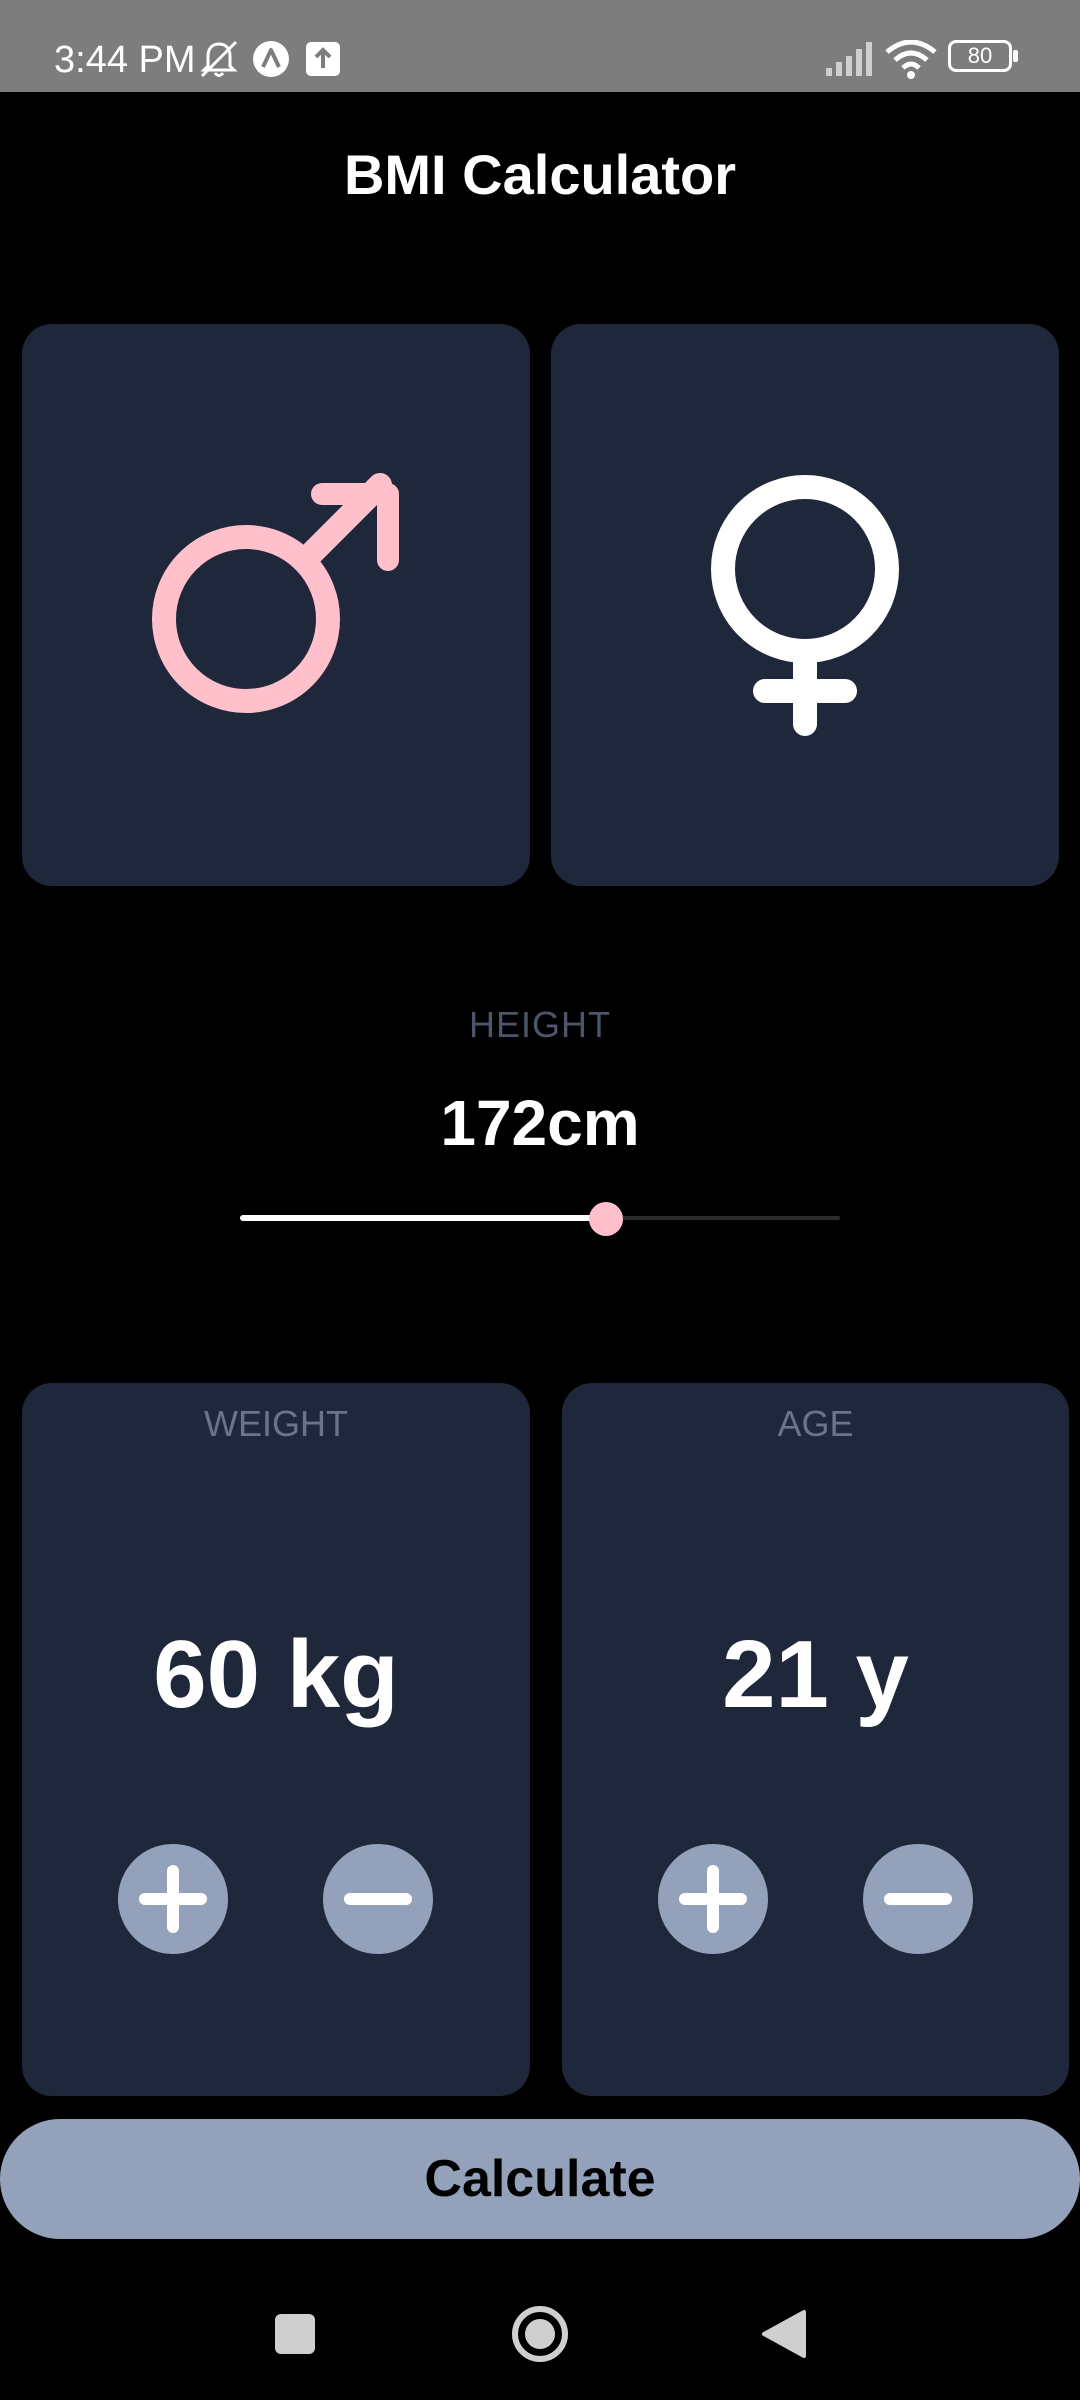 The height and width of the screenshot is (2400, 1080). What do you see at coordinates (540, 174) in the screenshot?
I see `app-title: BMI Calculator` at bounding box center [540, 174].